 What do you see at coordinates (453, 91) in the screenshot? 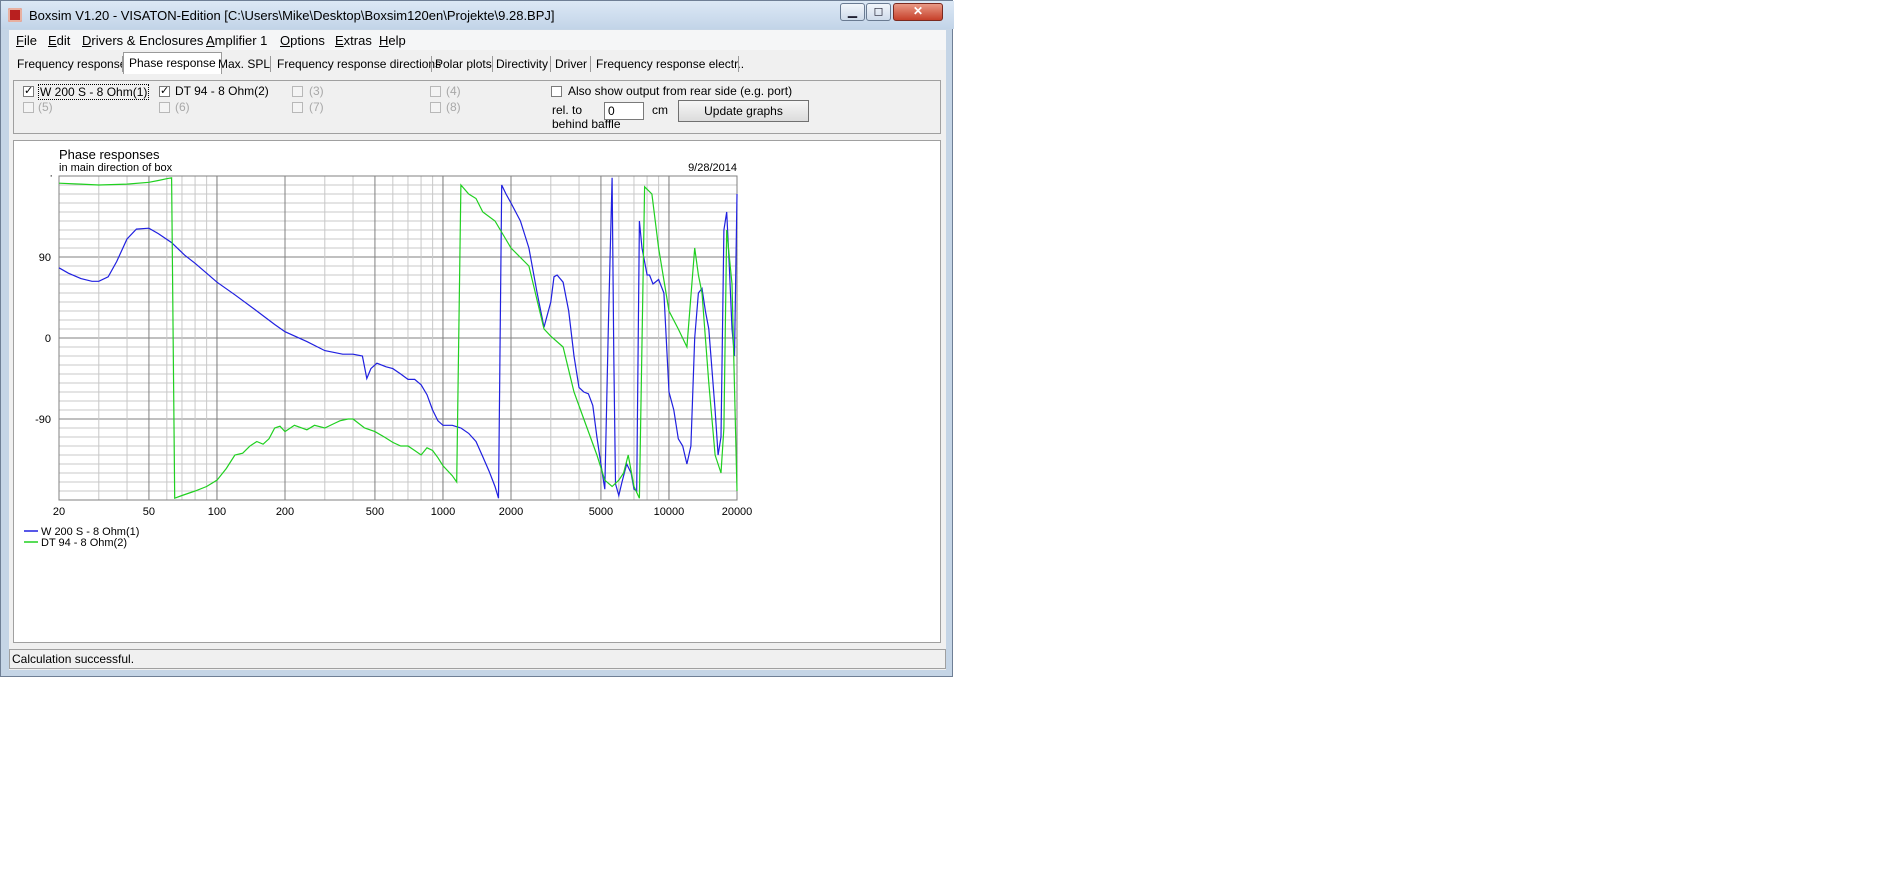
I see `driver-4-label: (4)` at bounding box center [453, 91].